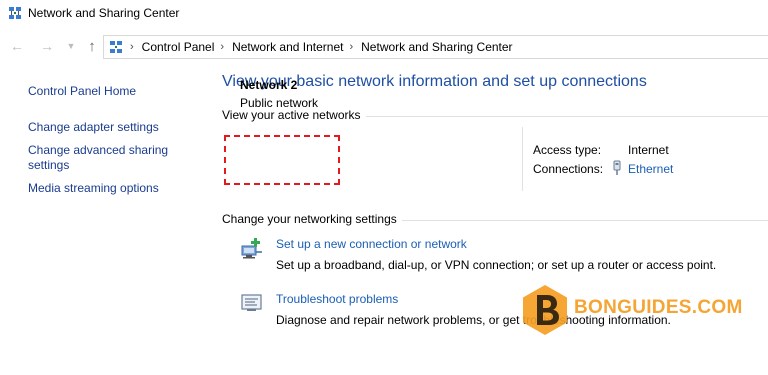 The height and width of the screenshot is (375, 768). I want to click on connections-label: Connections:, so click(568, 169).